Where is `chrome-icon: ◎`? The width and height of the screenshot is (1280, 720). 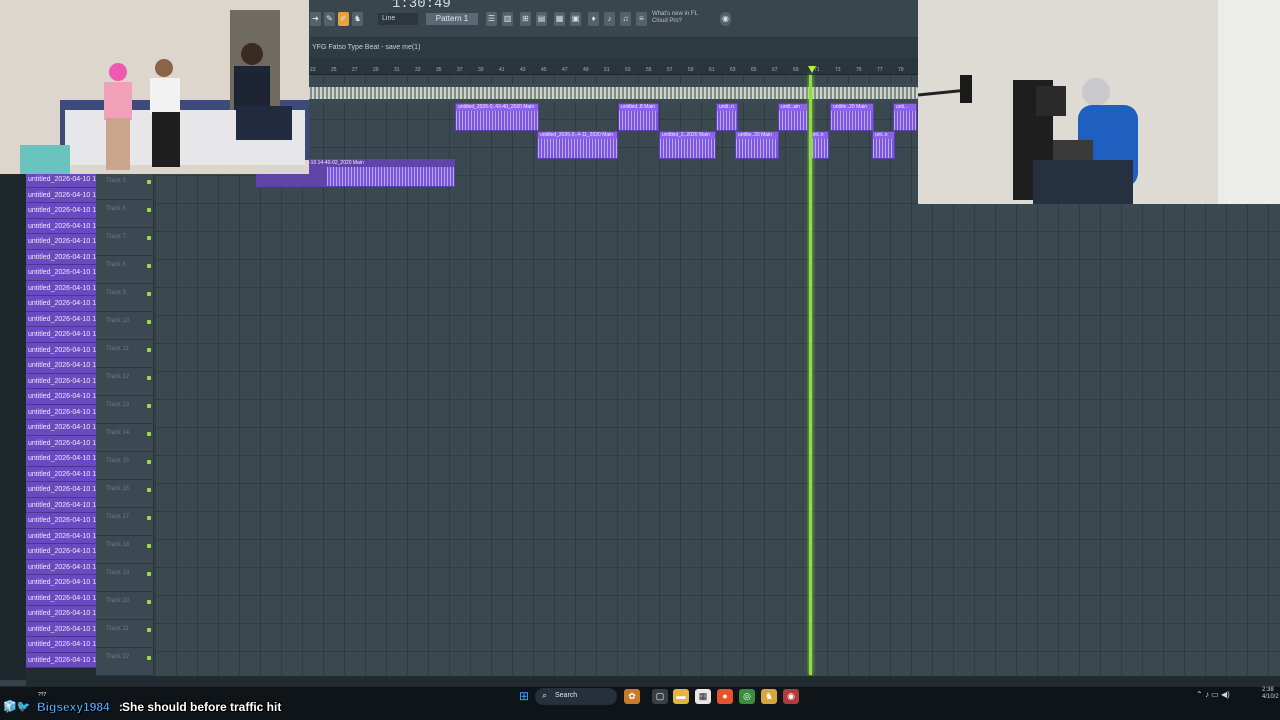
chrome-icon: ◎ is located at coordinates (747, 696).